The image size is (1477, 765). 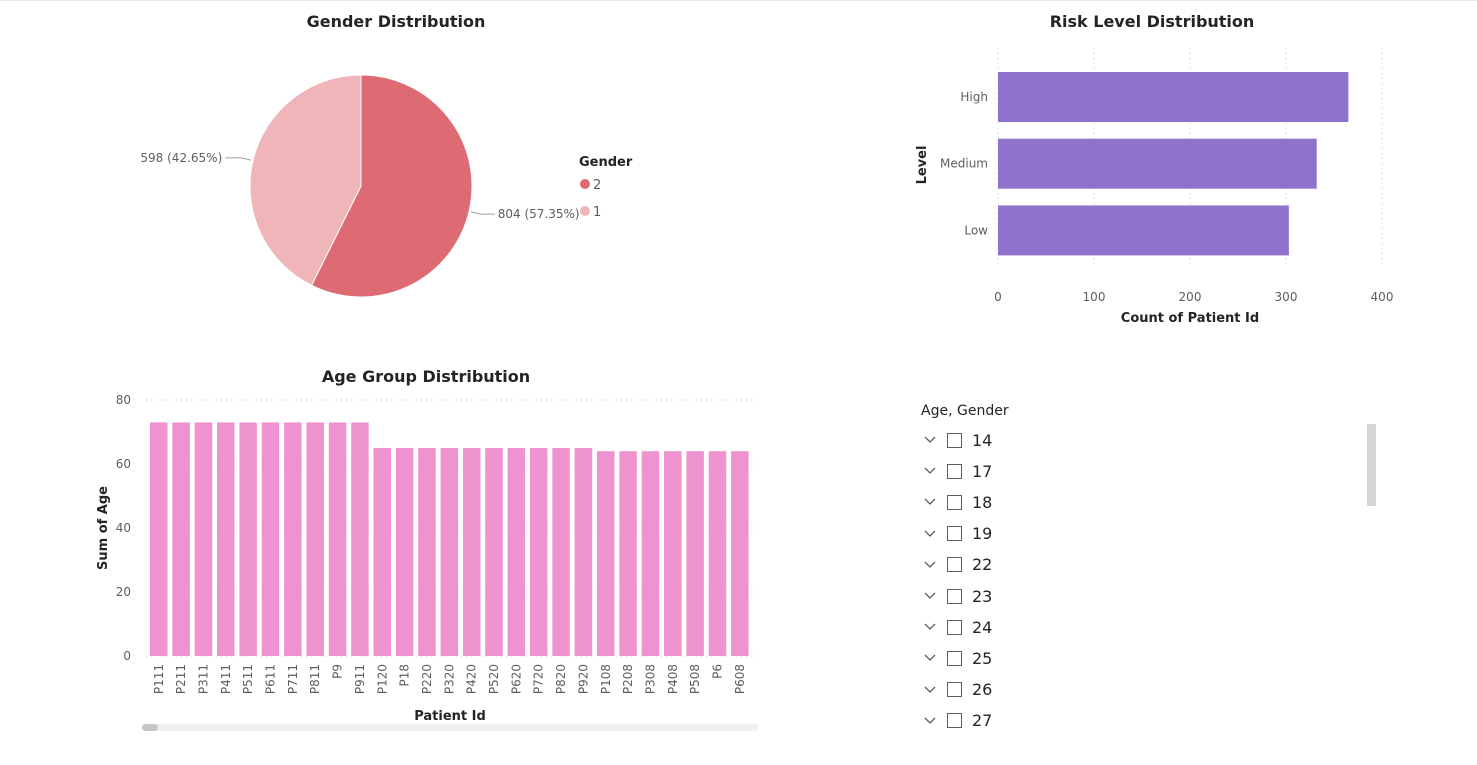 What do you see at coordinates (673, 679) in the screenshot?
I see `age-x-tick: P408` at bounding box center [673, 679].